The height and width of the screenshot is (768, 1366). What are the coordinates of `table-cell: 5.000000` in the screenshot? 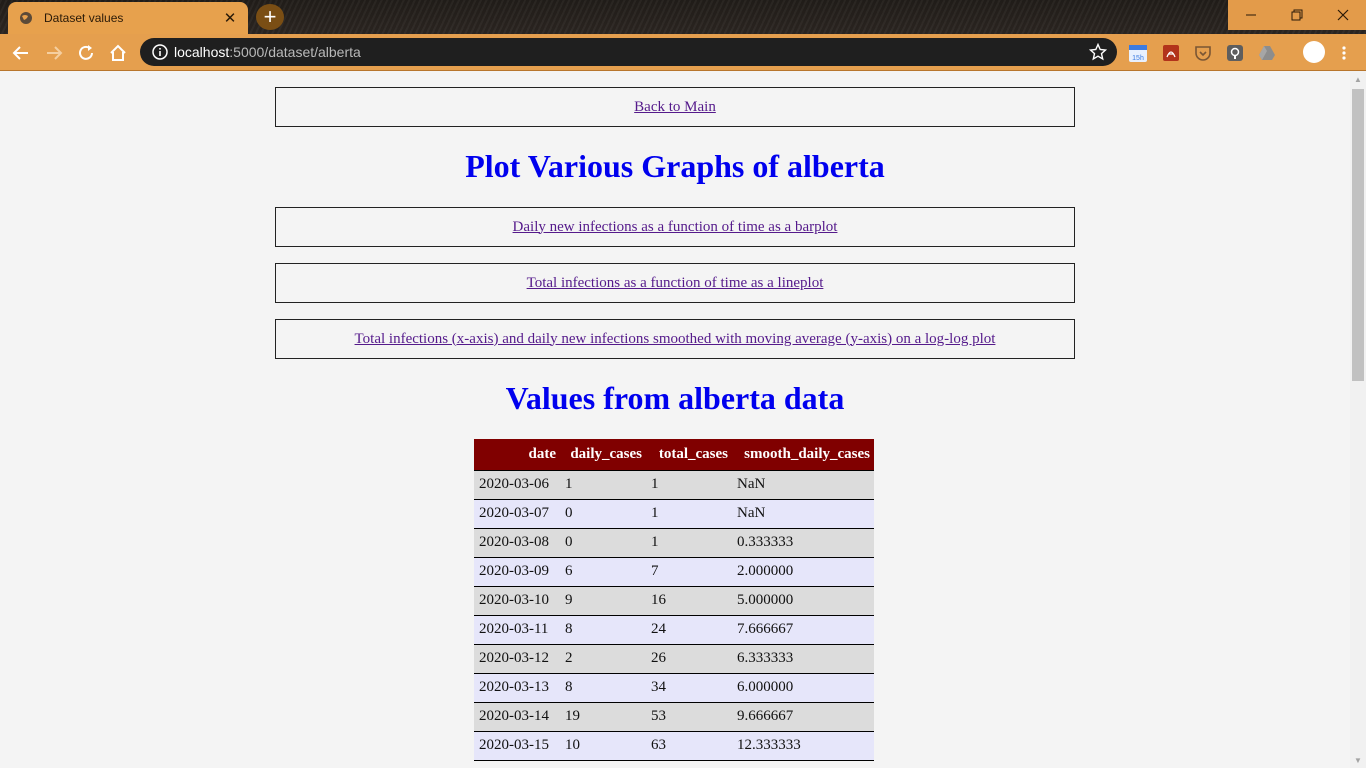 It's located at (803, 601).